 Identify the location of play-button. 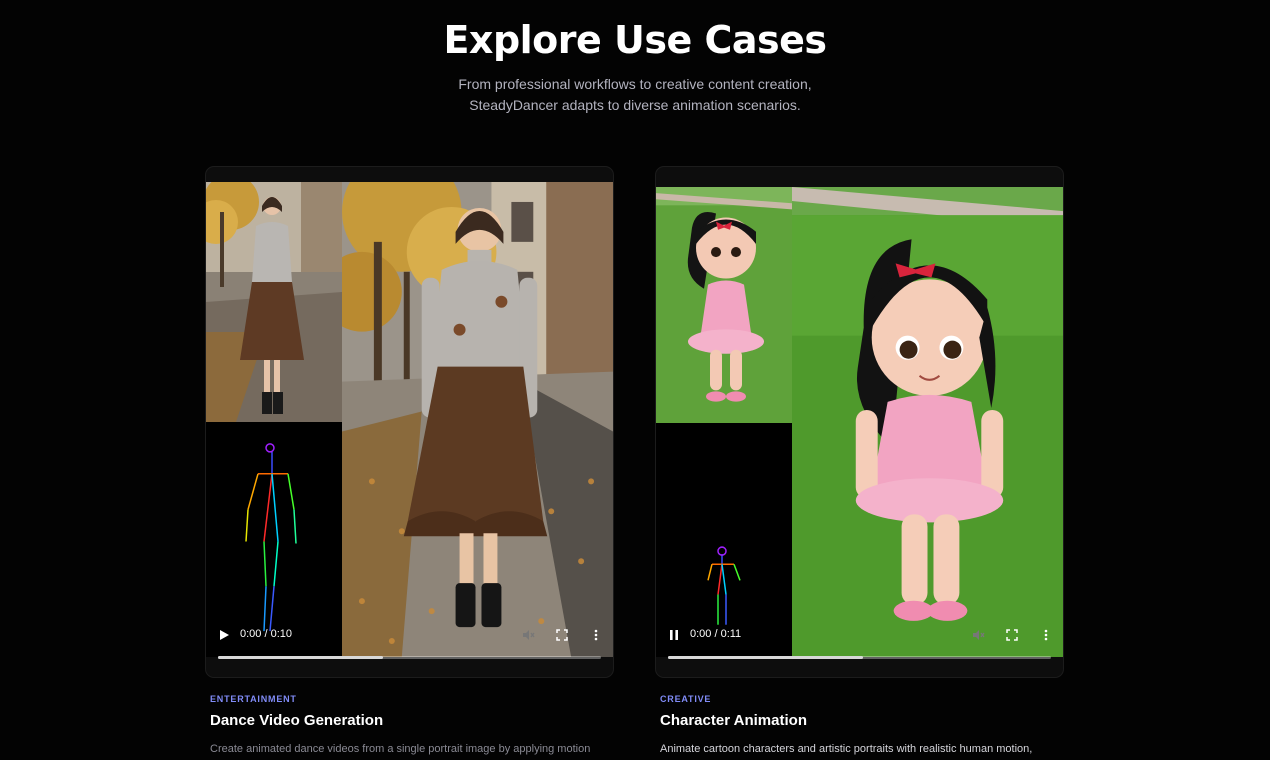
(224, 635).